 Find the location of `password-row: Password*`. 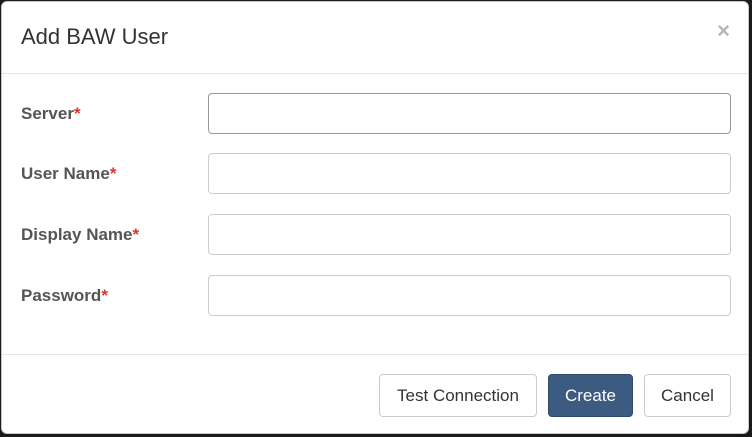

password-row: Password* is located at coordinates (375, 296).